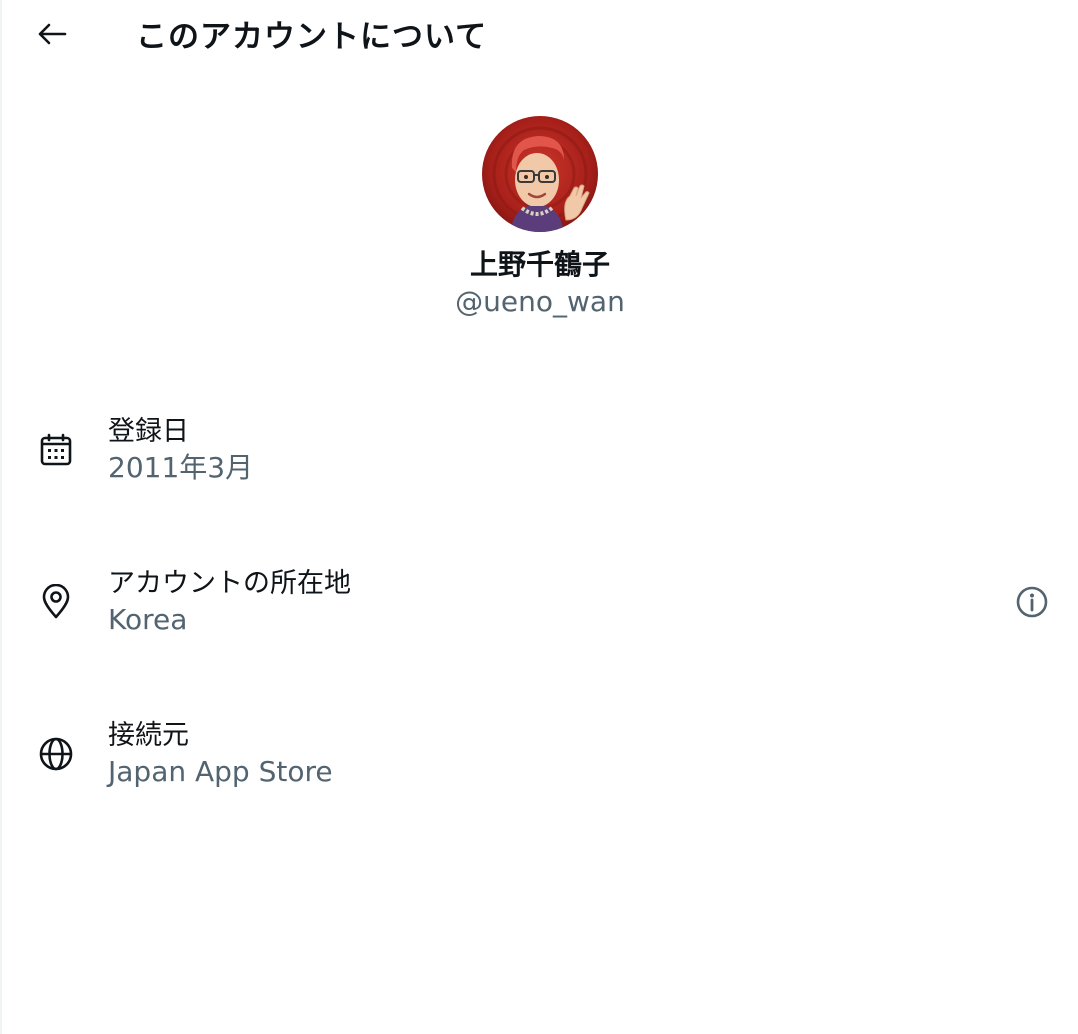  I want to click on globe-icon, so click(56, 754).